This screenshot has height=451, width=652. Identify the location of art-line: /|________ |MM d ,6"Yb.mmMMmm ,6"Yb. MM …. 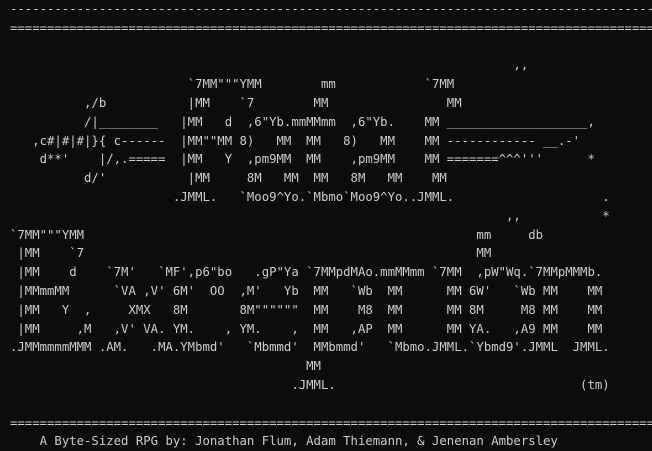
(302, 121).